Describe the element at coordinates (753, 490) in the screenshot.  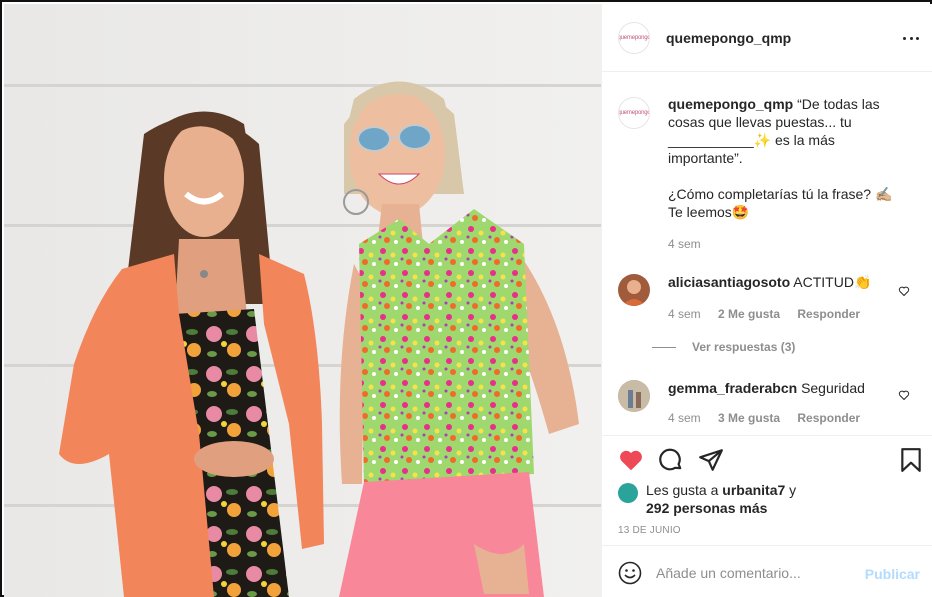
I see `liker-username: urbanita7` at that location.